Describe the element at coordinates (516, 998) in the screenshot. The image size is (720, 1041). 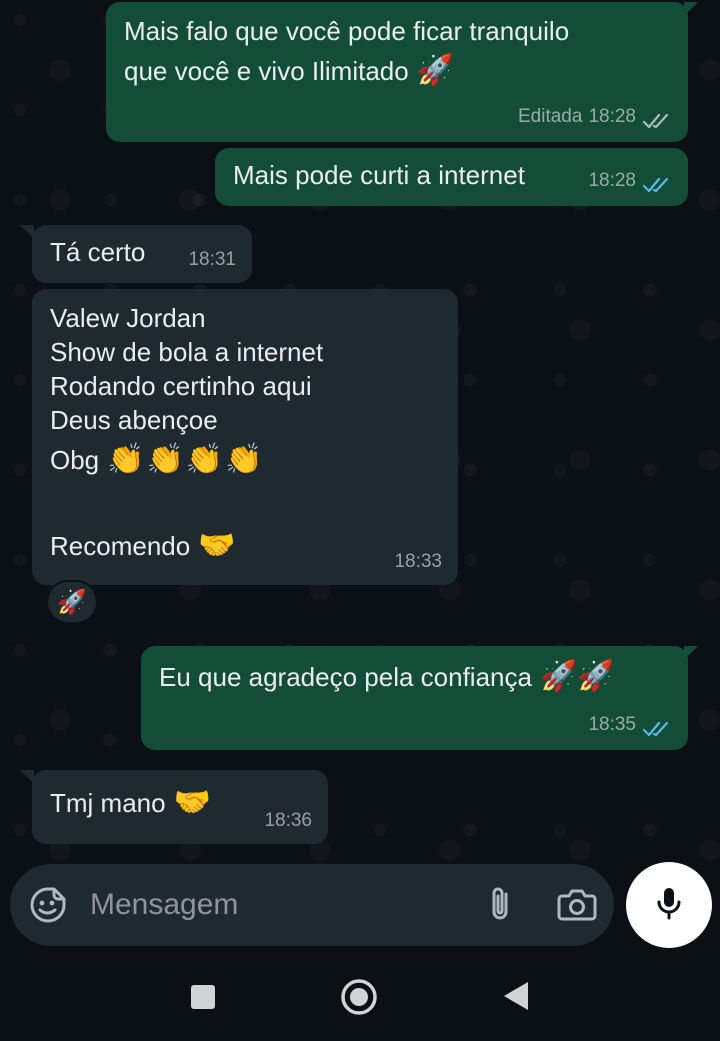
I see `back-icon` at that location.